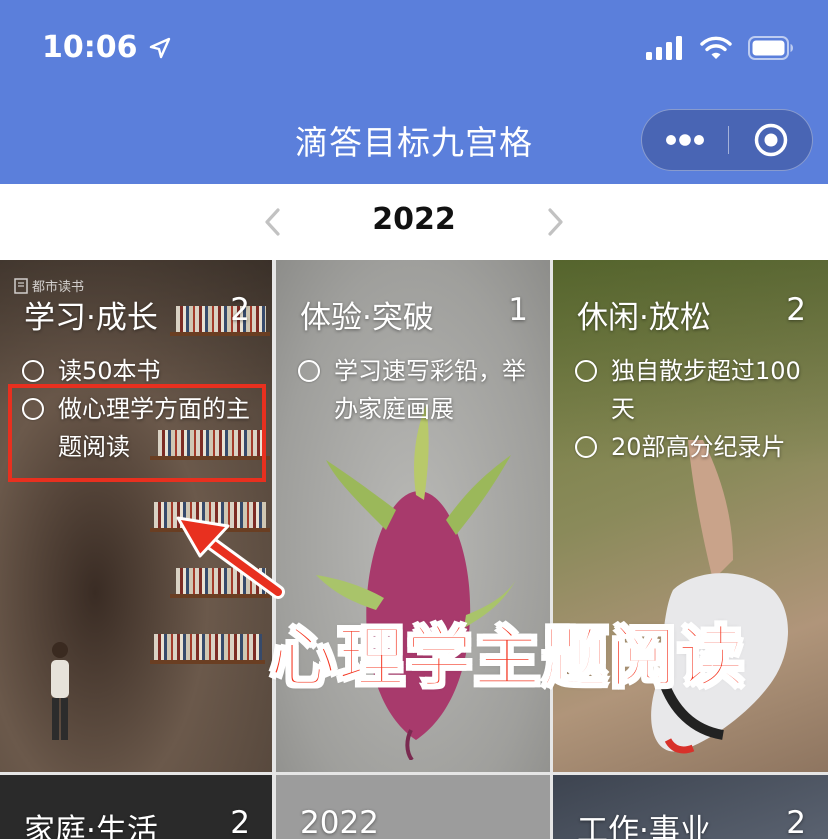 This screenshot has height=839, width=828. I want to click on cell-title: 学习·成长, so click(91, 318).